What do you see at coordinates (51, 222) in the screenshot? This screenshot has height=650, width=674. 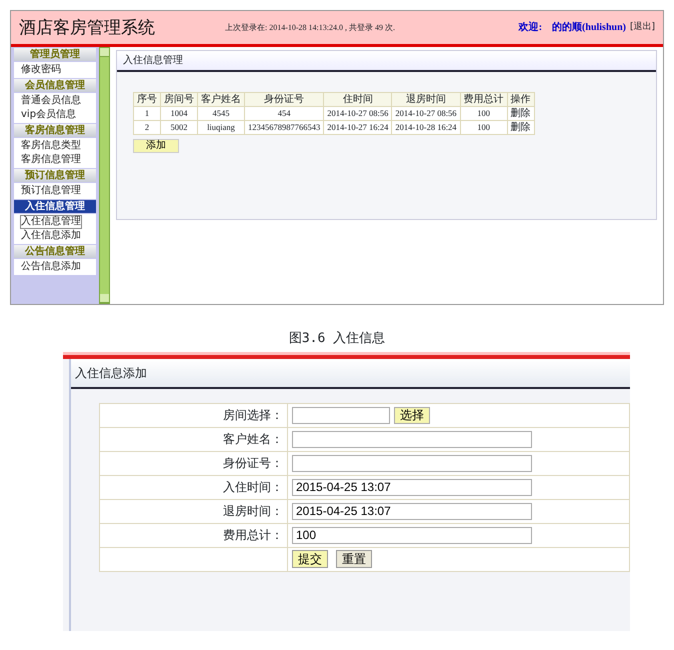 I see `sidebar-link: 入住信息管理` at bounding box center [51, 222].